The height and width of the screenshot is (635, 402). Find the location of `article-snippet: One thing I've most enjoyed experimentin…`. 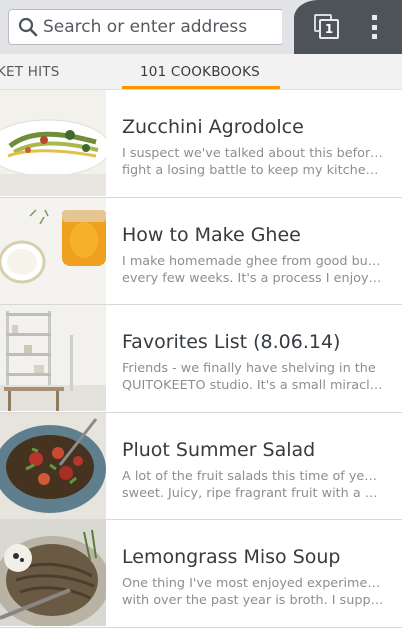

article-snippet: One thing I've most enjoyed experimentin… is located at coordinates (253, 592).